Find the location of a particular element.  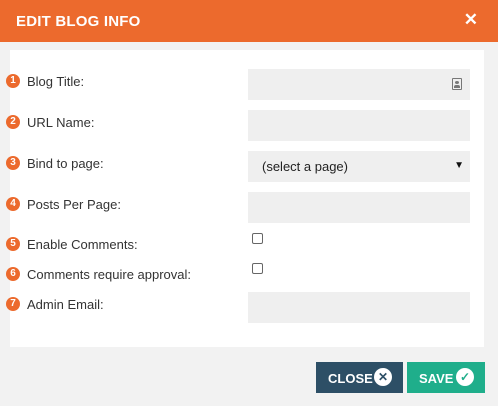

contact-card-icon is located at coordinates (457, 84).